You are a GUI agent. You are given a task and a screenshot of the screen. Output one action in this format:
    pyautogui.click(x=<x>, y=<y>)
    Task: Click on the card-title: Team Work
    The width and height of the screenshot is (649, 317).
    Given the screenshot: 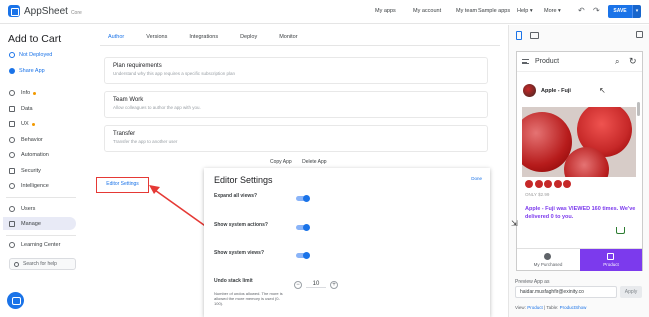 What is the action you would take?
    pyautogui.click(x=128, y=100)
    